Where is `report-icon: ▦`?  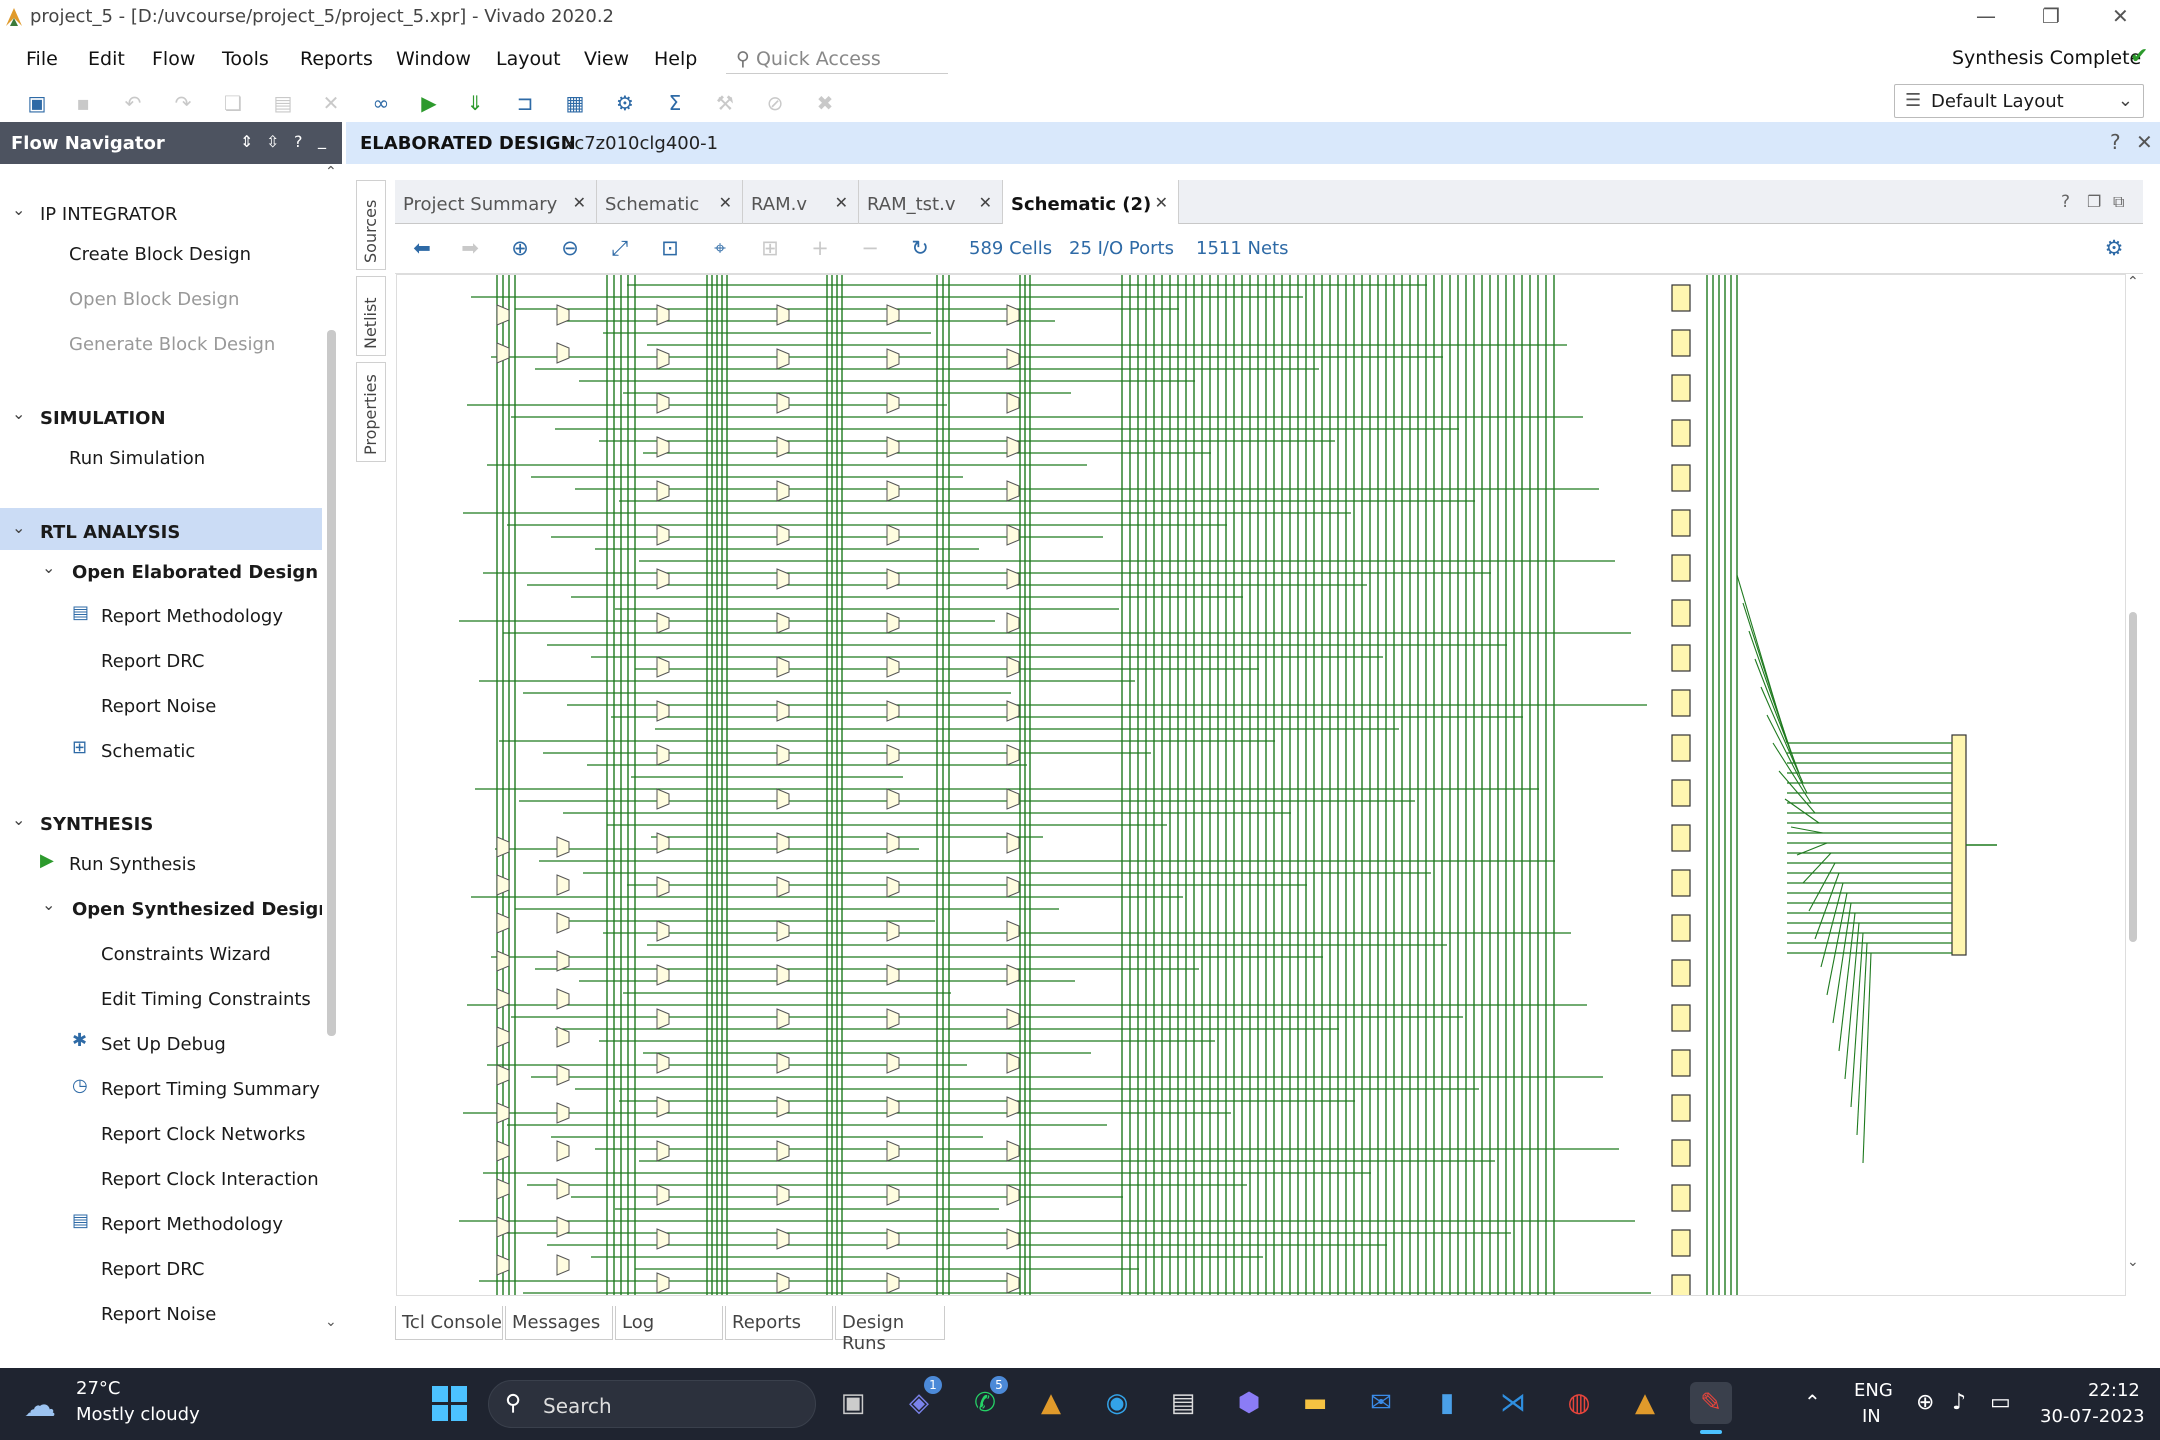
report-icon: ▦ is located at coordinates (575, 103).